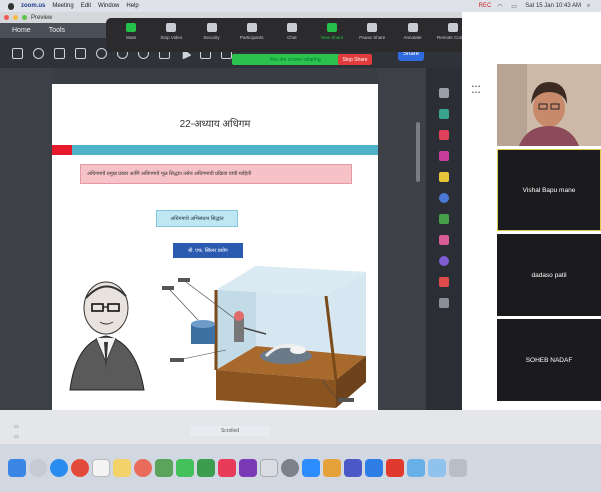  What do you see at coordinates (171, 27) in the screenshot?
I see `video-camera-icon` at bounding box center [171, 27].